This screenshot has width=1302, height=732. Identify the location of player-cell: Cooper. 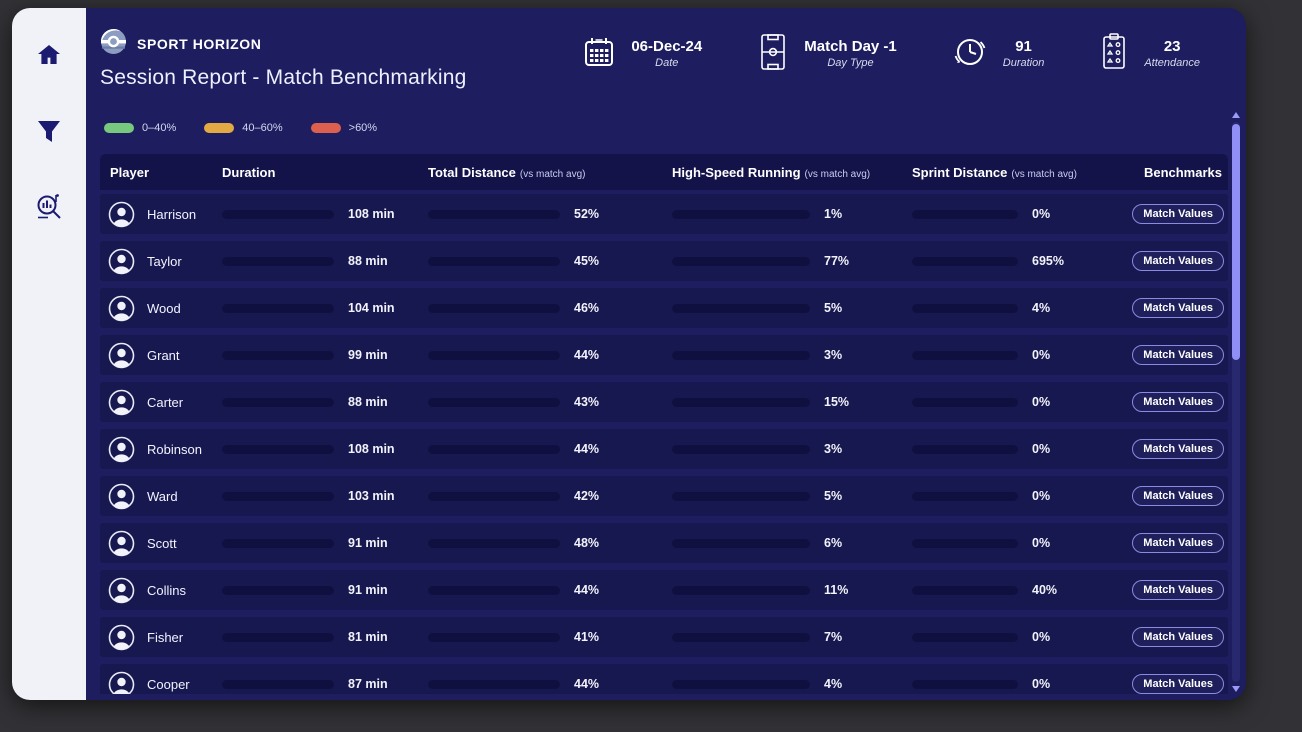
(161, 682).